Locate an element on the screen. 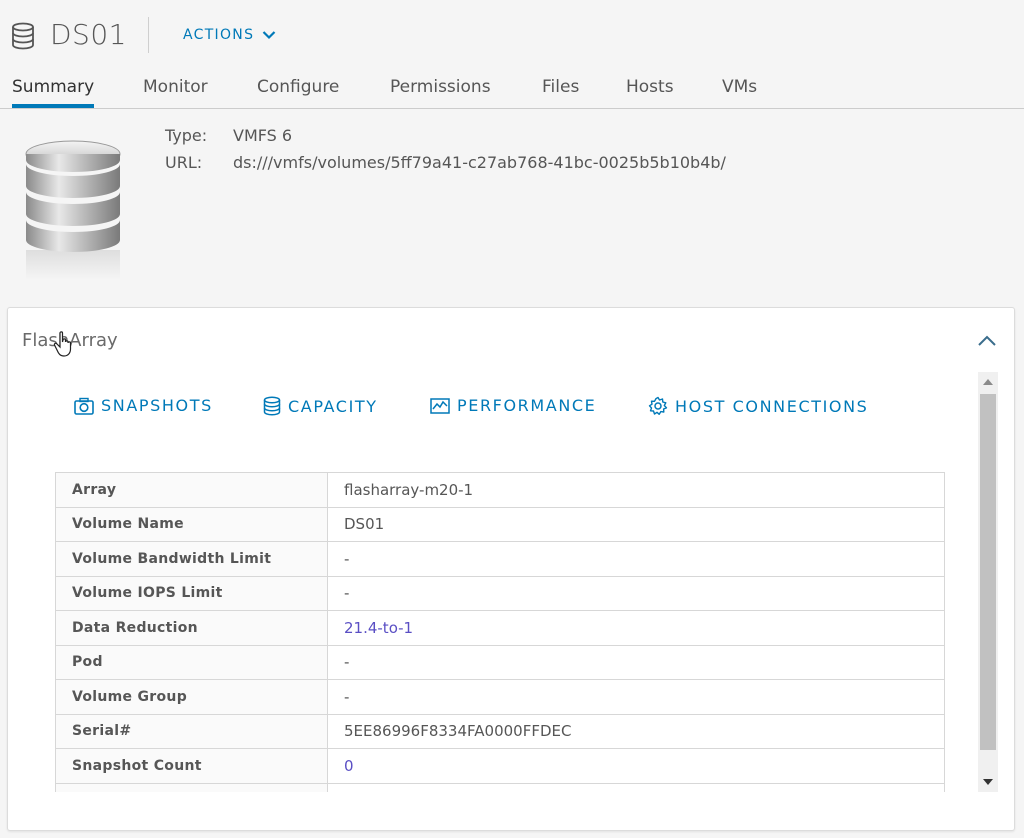  scroll-down-button is located at coordinates (988, 782).